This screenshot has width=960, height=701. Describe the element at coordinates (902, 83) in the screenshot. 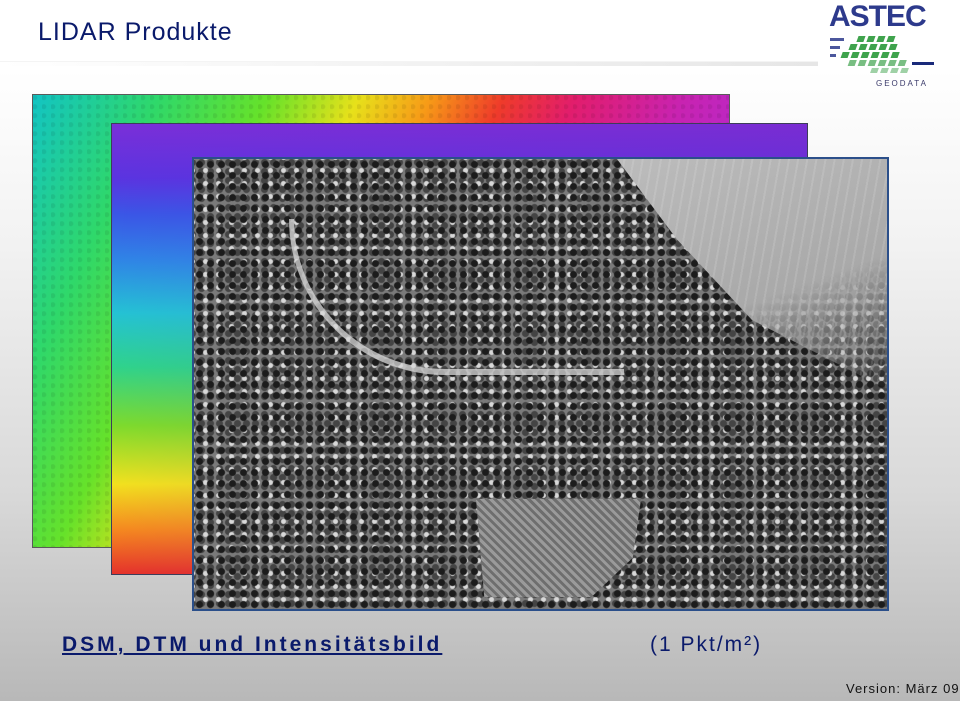

I see `logo-subtitle: GEODATA` at that location.